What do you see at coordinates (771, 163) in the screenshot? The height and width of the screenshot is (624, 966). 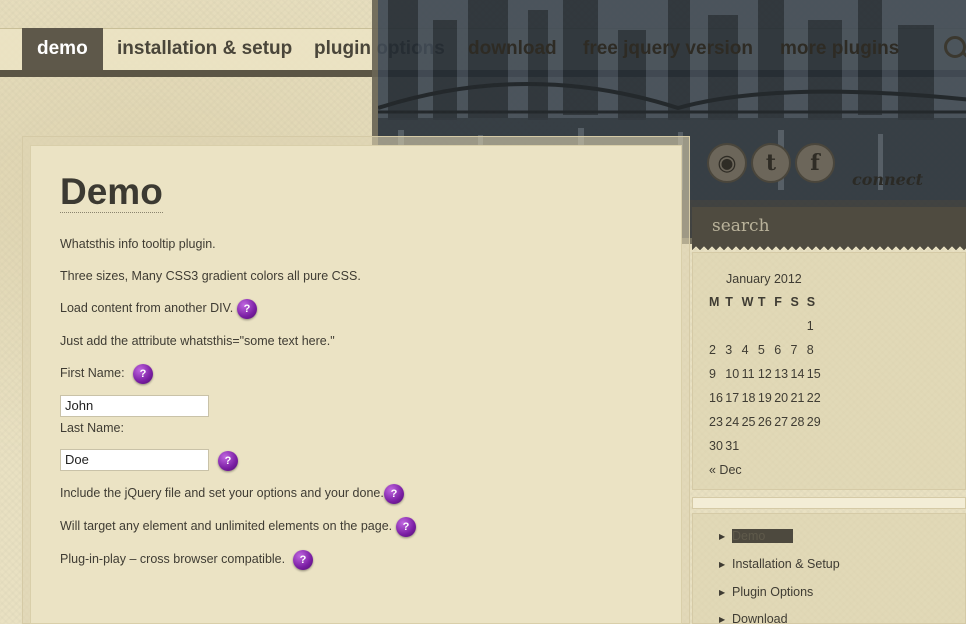 I see `twitter-icon: t` at bounding box center [771, 163].